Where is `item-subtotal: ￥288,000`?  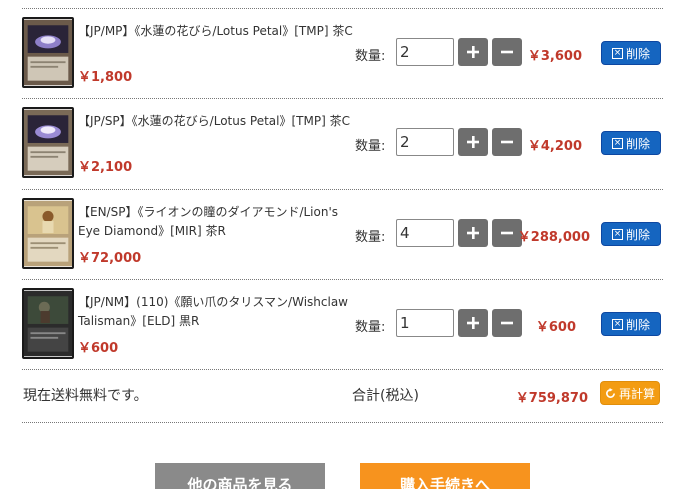
item-subtotal: ￥288,000 is located at coordinates (553, 237).